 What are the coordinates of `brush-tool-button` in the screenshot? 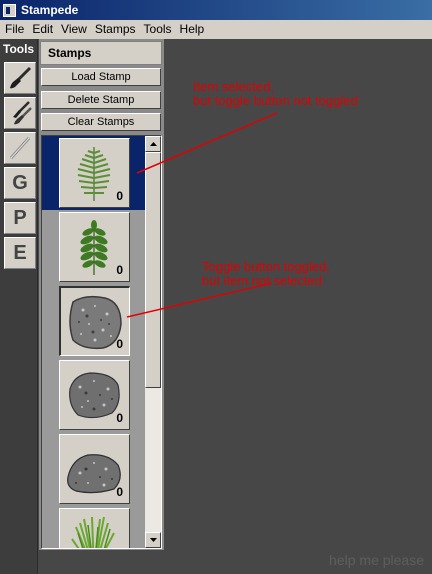 It's located at (20, 78).